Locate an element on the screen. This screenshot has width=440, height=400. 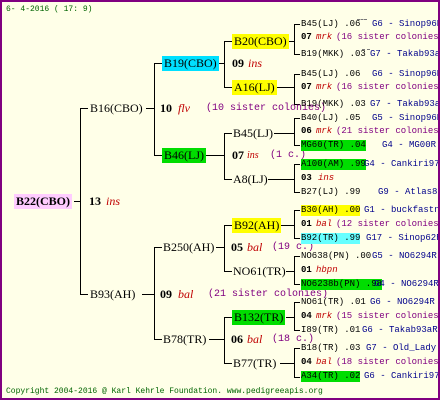
gen3-a2-queen: A16(LJ) is located at coordinates (254, 87).